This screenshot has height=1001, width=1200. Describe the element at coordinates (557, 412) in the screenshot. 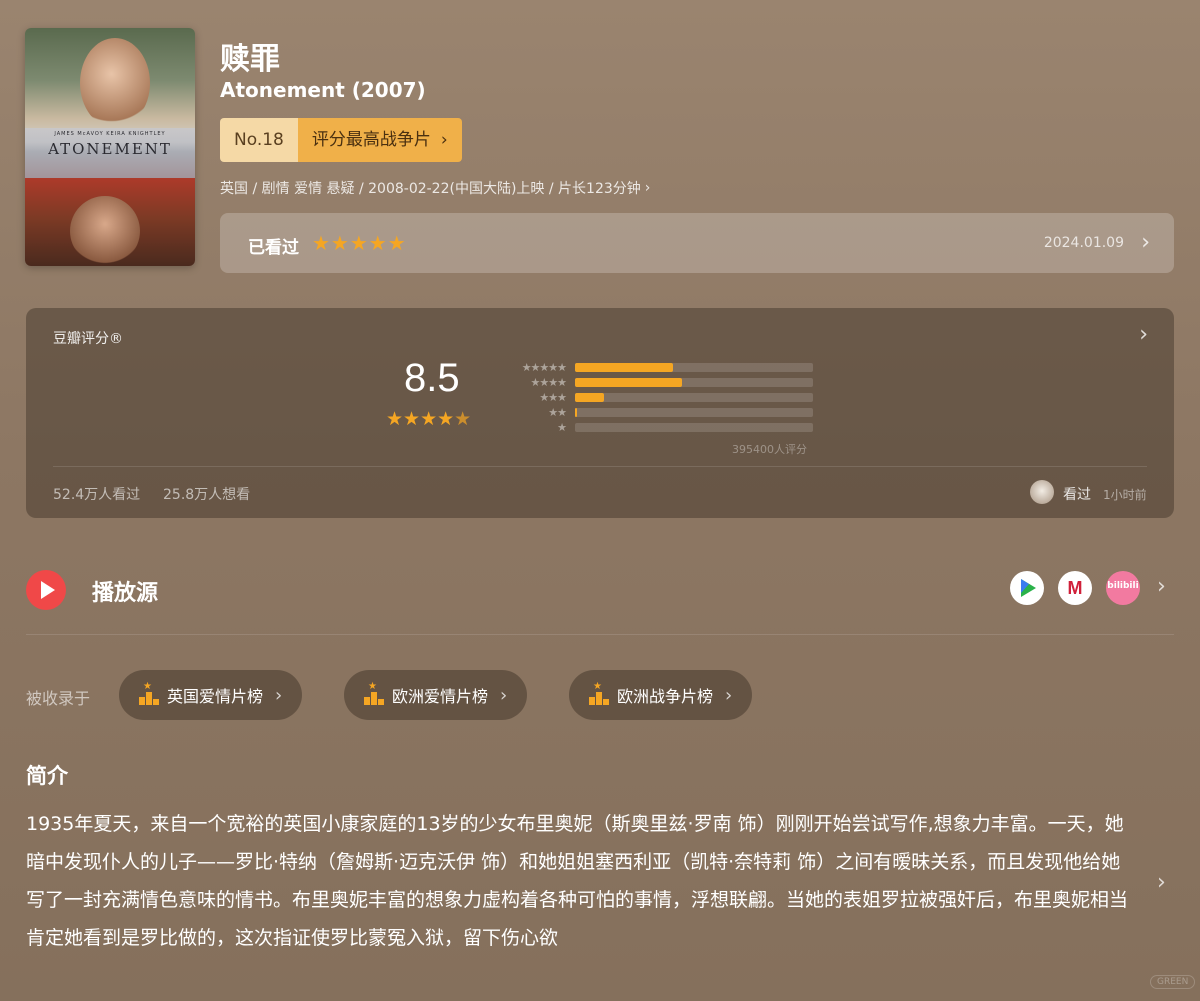

I see `rating-bar-label: ★★` at that location.